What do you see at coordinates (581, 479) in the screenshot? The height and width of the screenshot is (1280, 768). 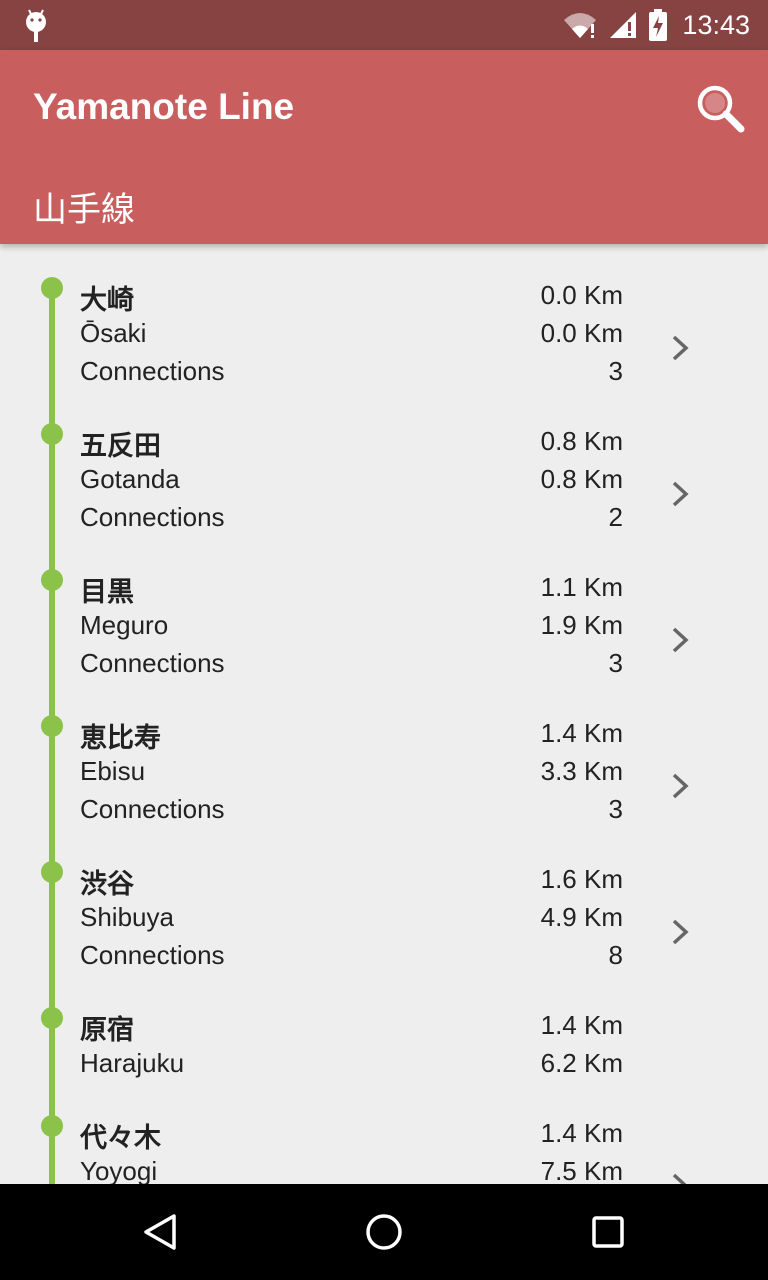 I see `total-distance: 0.8 Km` at bounding box center [581, 479].